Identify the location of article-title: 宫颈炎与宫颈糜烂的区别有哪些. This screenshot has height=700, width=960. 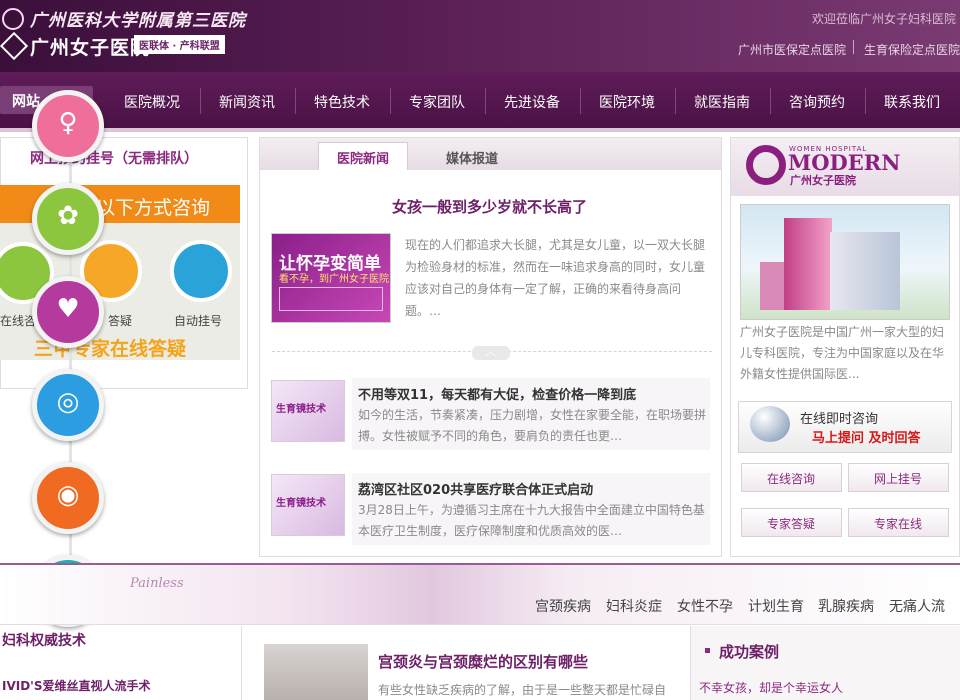
(483, 661).